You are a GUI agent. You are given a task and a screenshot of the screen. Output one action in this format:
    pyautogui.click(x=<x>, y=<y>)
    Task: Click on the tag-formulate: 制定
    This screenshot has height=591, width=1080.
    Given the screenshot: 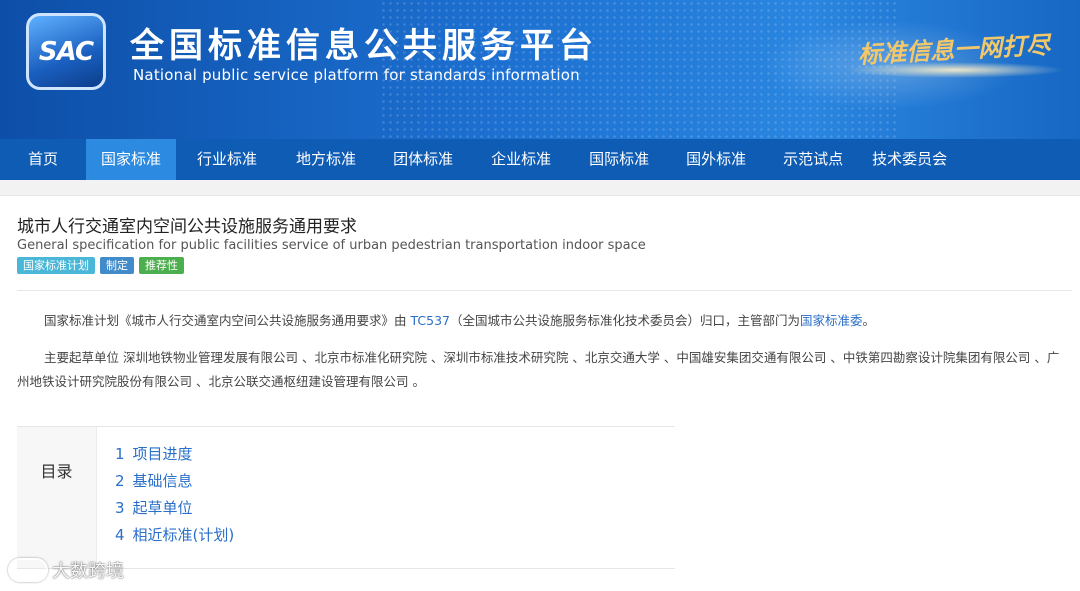 What is the action you would take?
    pyautogui.click(x=117, y=265)
    